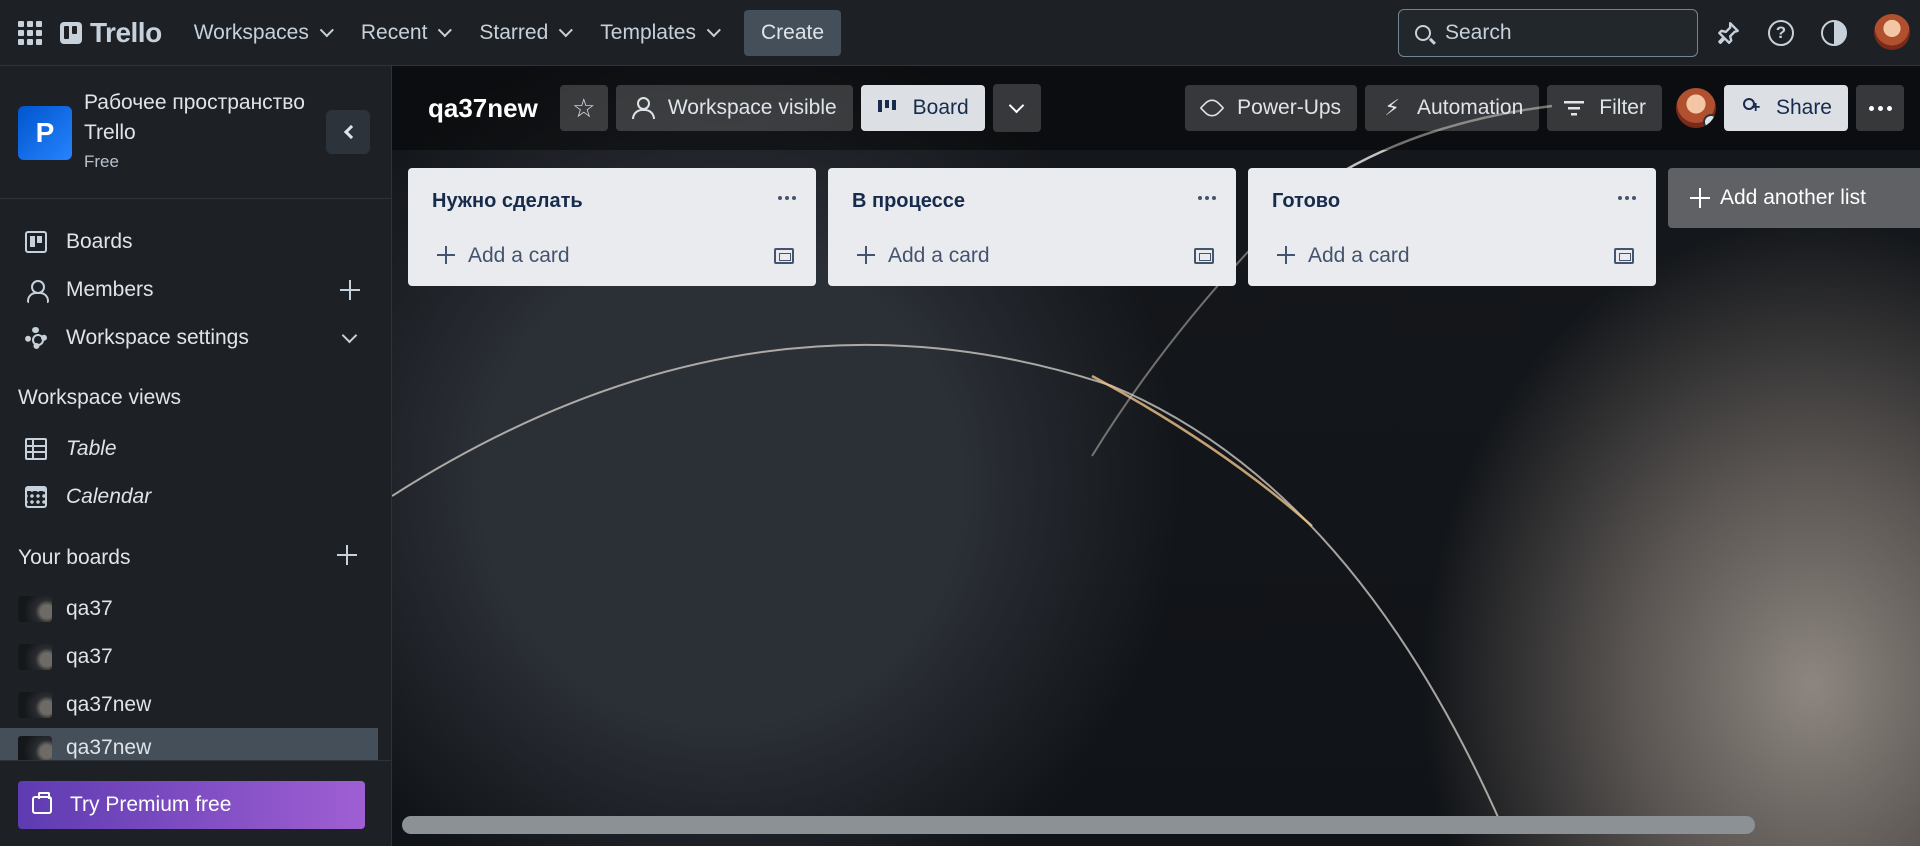  I want to click on list-title: В процессе, so click(908, 201).